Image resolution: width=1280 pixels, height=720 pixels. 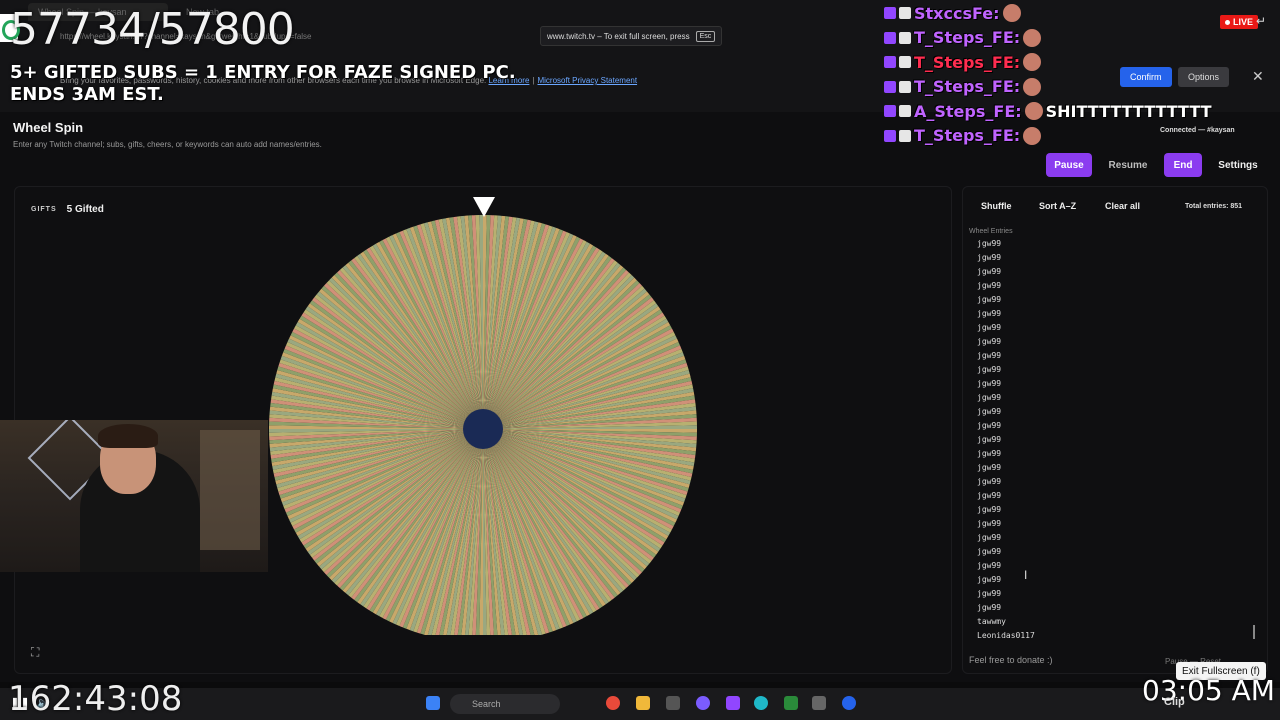 I want to click on entry-item: Leonidas0117, so click(x=1112, y=636).